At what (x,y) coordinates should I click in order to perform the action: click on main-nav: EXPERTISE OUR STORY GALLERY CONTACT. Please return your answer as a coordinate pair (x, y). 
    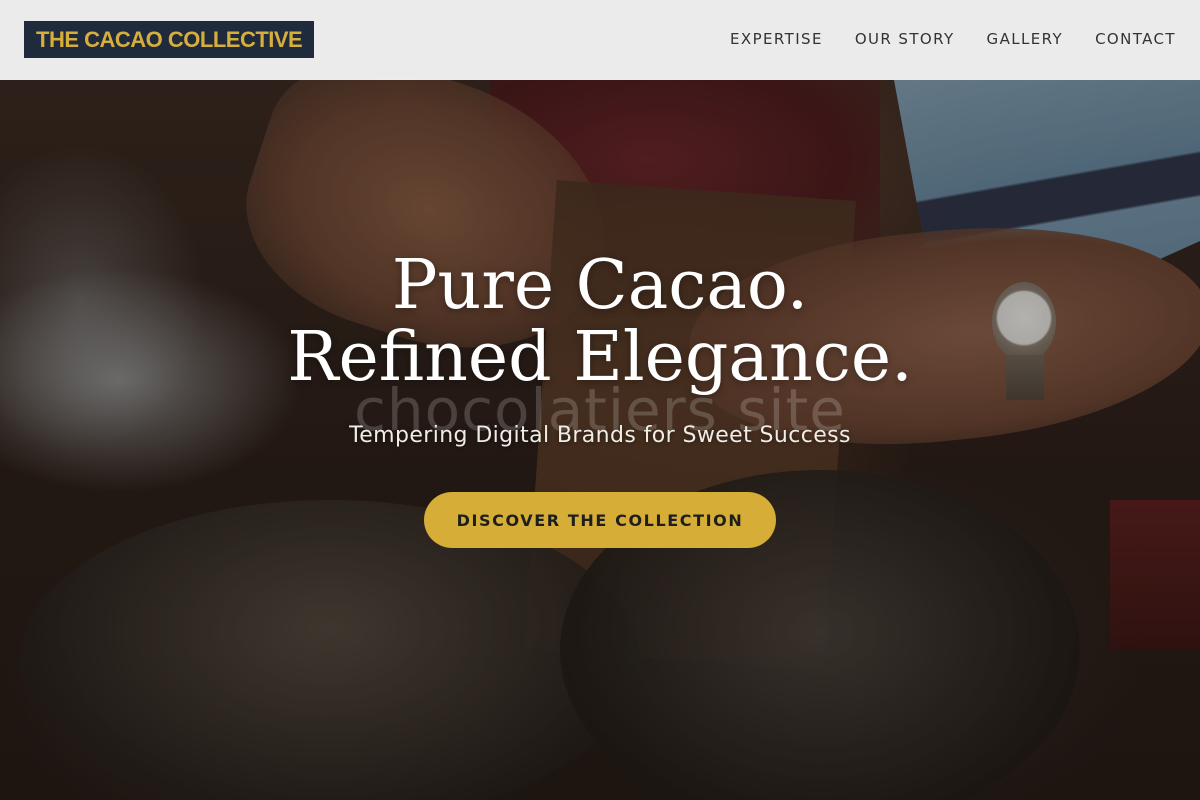
    Looking at the image, I should click on (953, 39).